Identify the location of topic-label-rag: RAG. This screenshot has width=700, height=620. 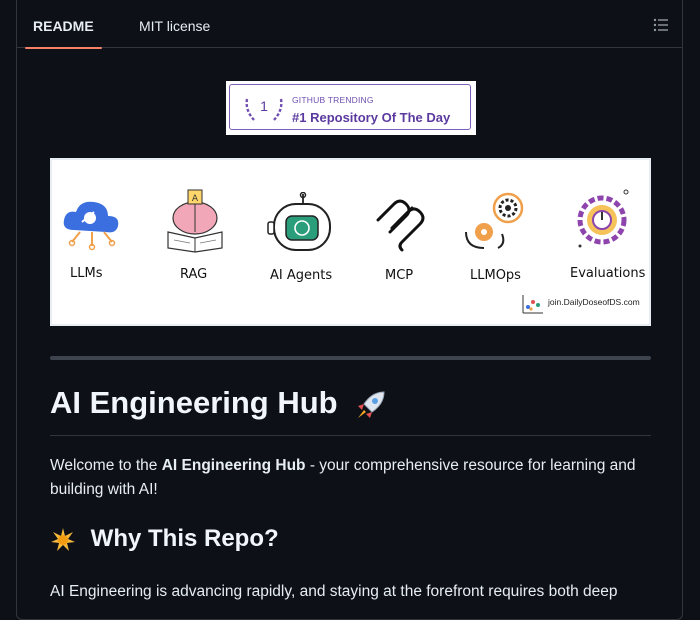
(194, 274).